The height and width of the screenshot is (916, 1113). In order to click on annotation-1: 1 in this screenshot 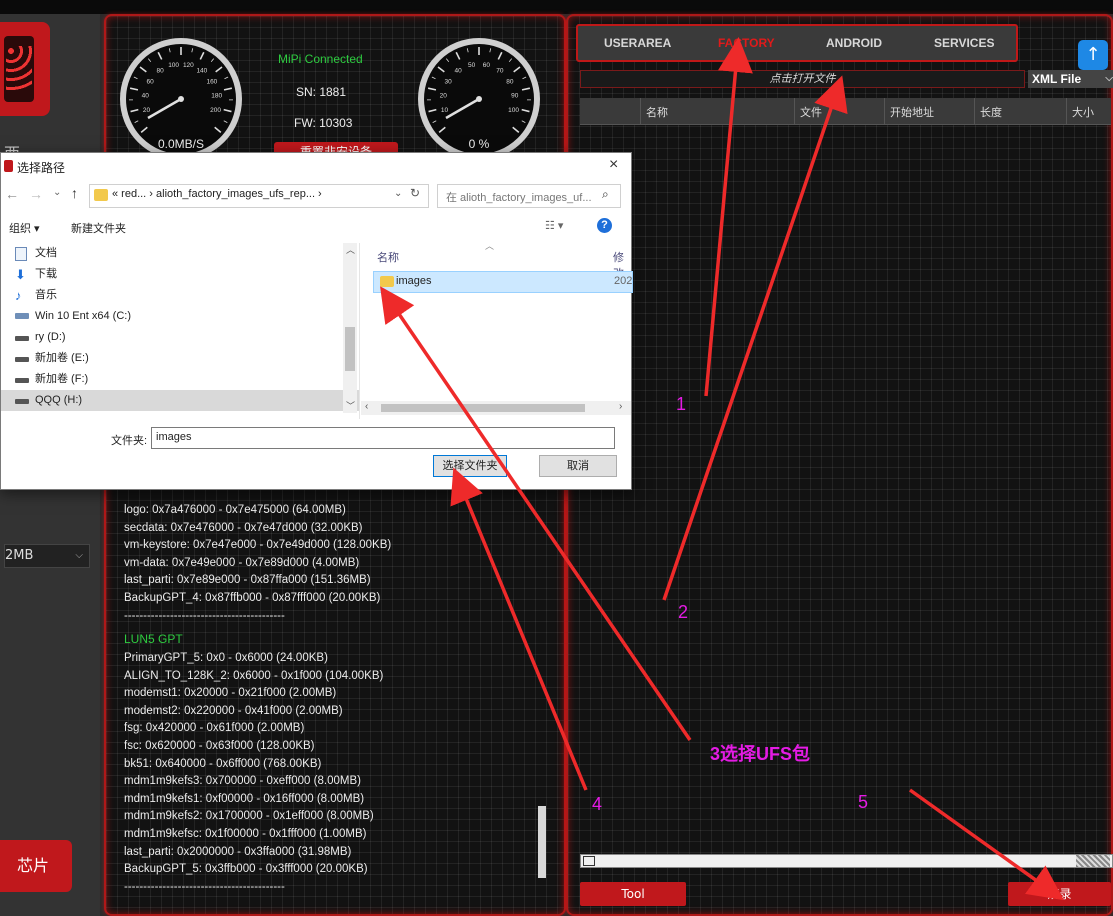, I will do `click(681, 404)`.